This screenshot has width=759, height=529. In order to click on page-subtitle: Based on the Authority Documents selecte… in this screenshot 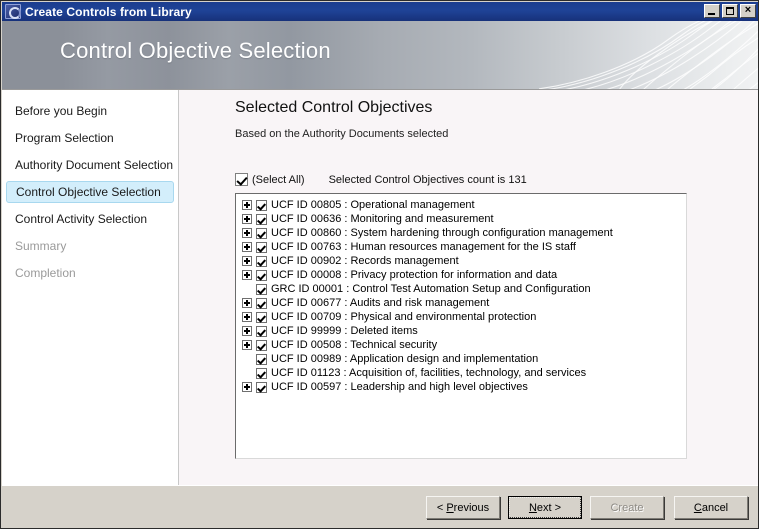, I will do `click(342, 134)`.